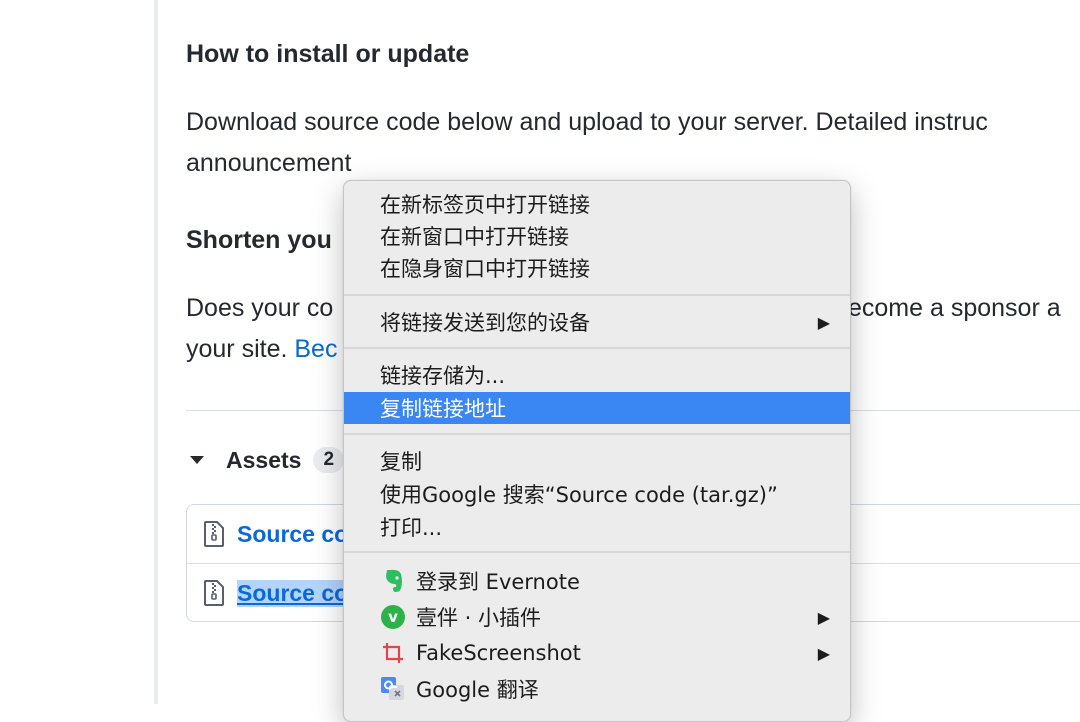 Image resolution: width=1080 pixels, height=722 pixels. I want to click on menu-label: 复制链接地址, so click(443, 409).